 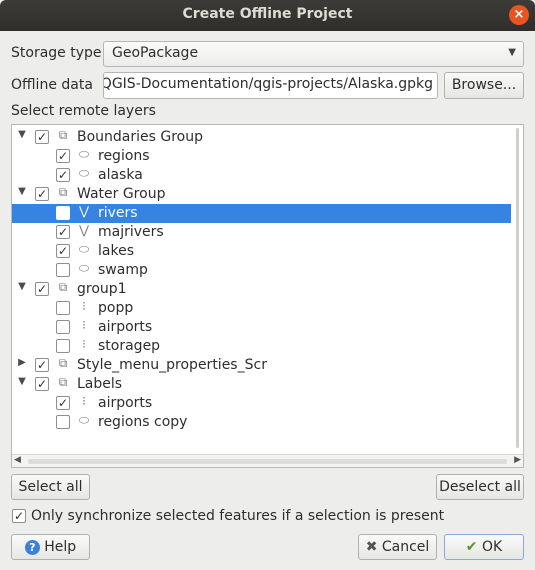 What do you see at coordinates (102, 289) in the screenshot?
I see `layer-name: group1` at bounding box center [102, 289].